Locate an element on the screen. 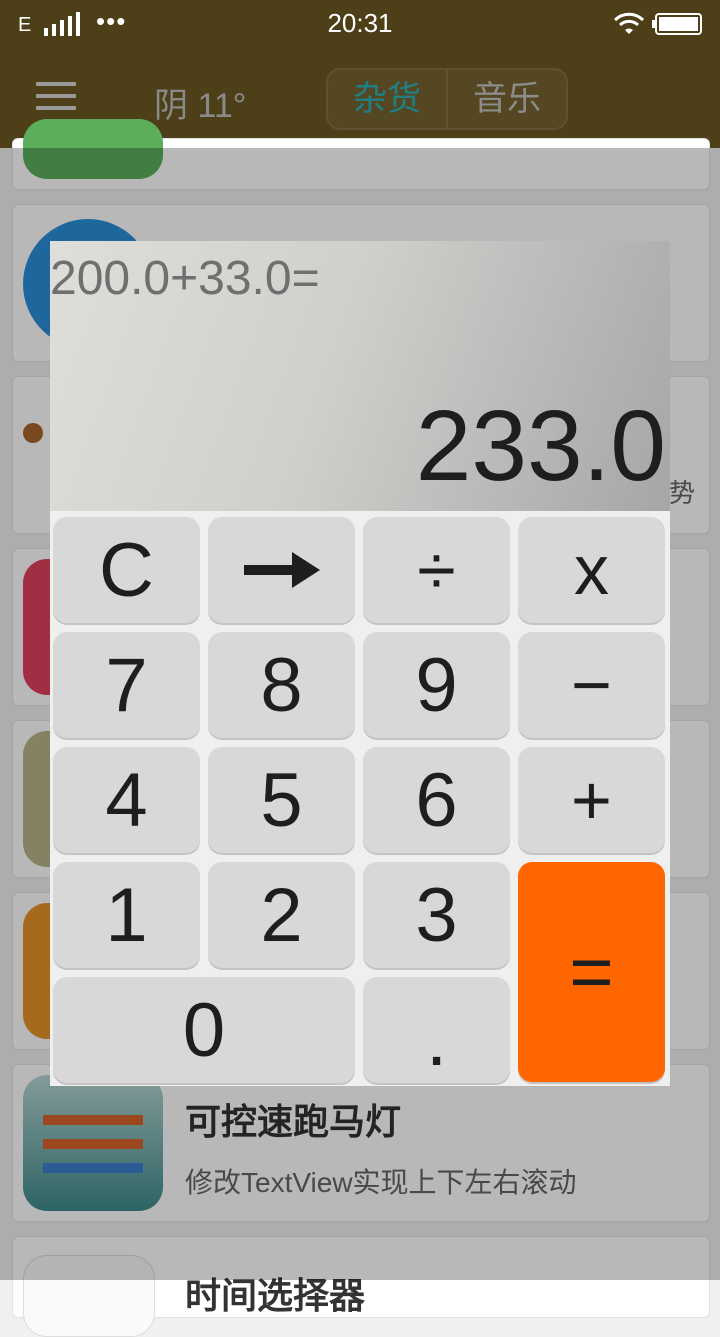  backspace-button is located at coordinates (281, 570).